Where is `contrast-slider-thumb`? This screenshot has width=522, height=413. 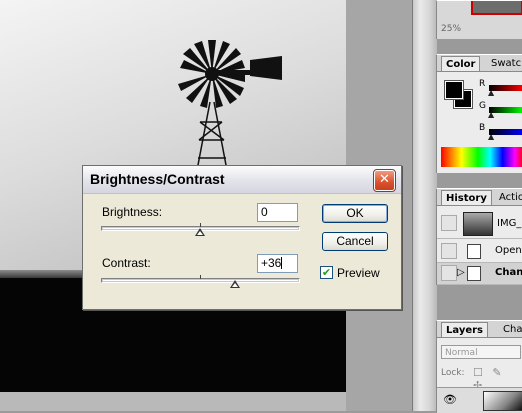
contrast-slider-thumb is located at coordinates (234, 284).